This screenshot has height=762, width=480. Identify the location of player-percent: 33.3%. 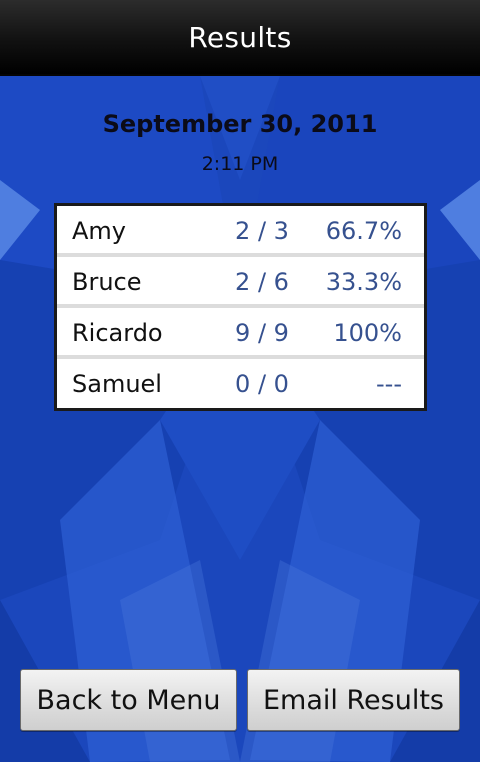
(363, 282).